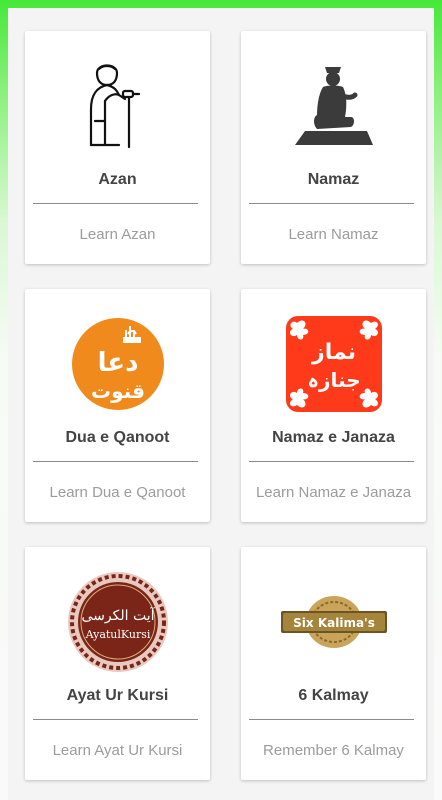 The image size is (442, 800). I want to click on card-dua-e-qanoot: دعا قنوت Dua e Qanoot Learn Dua e Qanoot, so click(117, 405).